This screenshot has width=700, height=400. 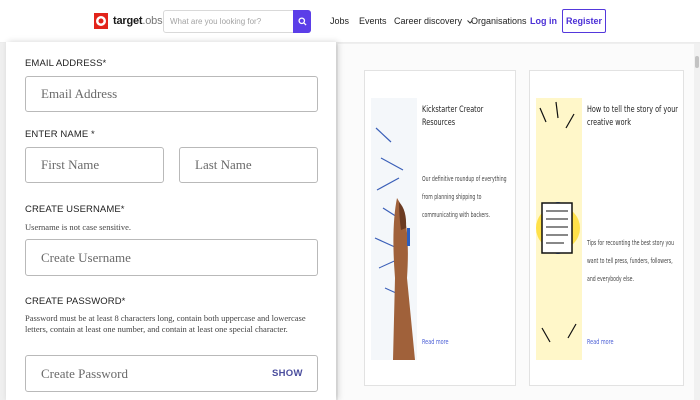 I want to click on login-link: Log in, so click(x=543, y=21).